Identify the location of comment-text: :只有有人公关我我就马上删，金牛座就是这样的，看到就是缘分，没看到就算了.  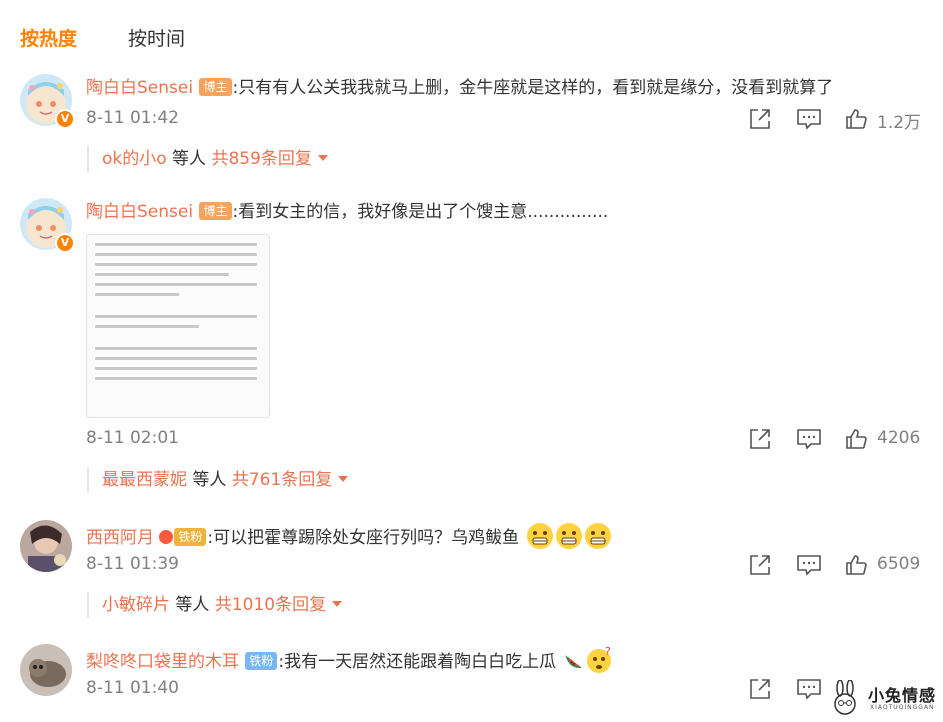
(533, 88).